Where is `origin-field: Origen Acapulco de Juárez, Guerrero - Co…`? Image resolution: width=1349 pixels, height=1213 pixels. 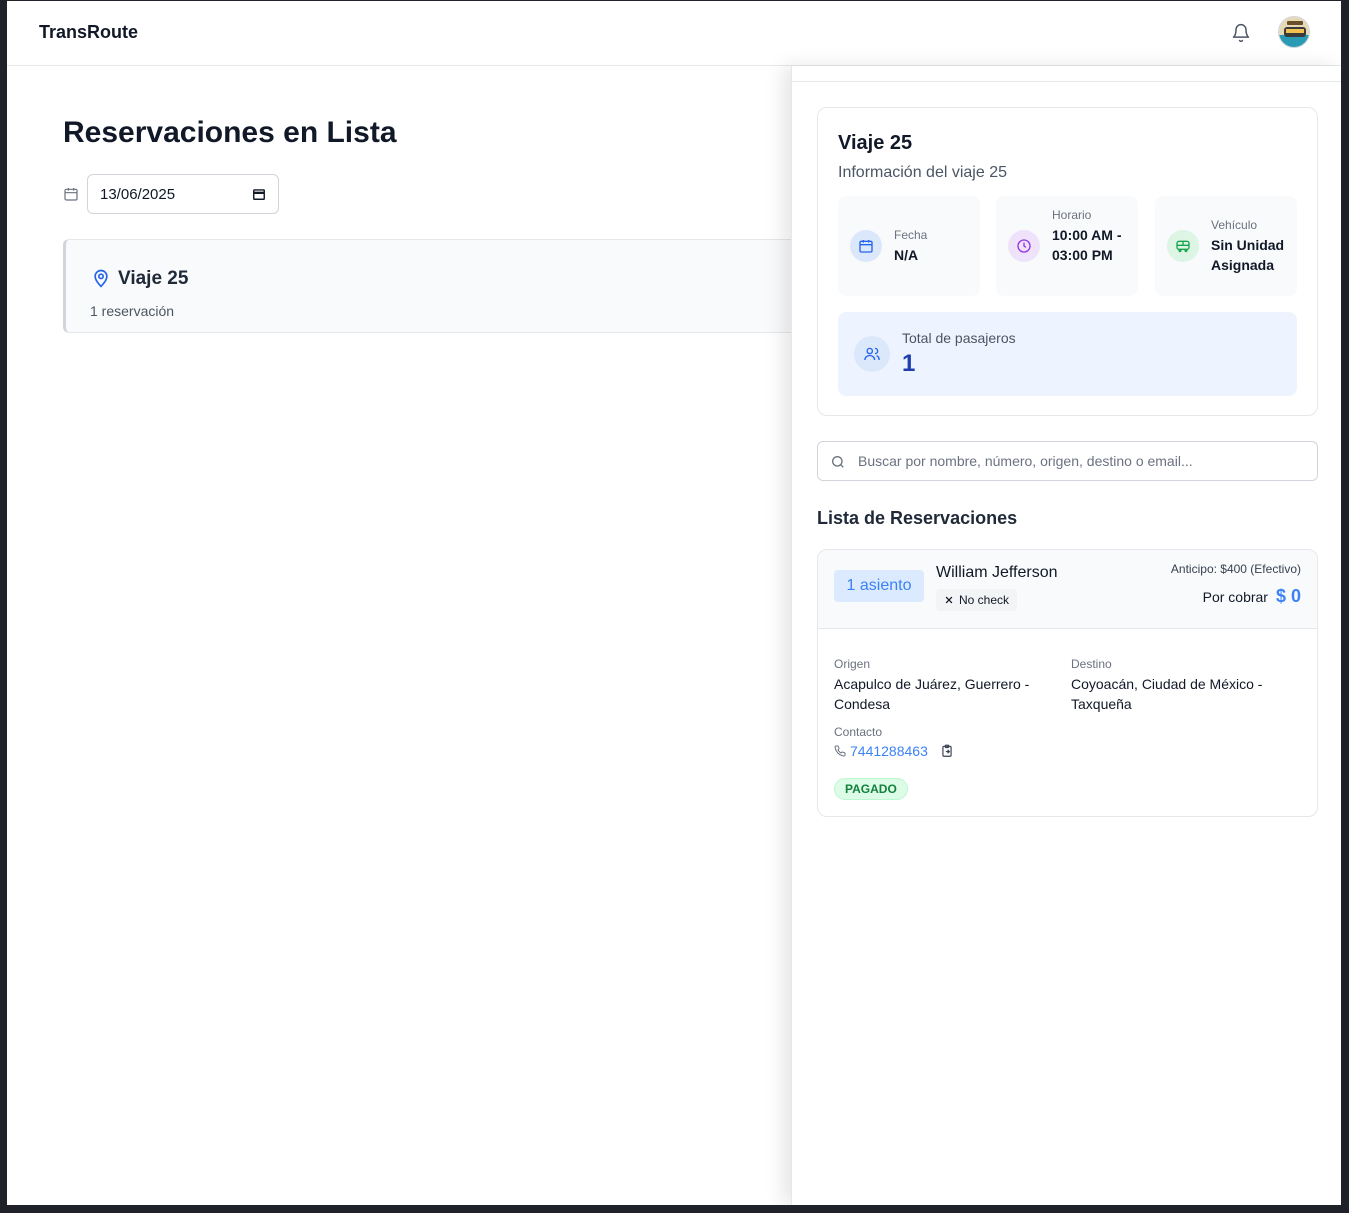 origin-field: Origen Acapulco de Juárez, Guerrero - Co… is located at coordinates (944, 685).